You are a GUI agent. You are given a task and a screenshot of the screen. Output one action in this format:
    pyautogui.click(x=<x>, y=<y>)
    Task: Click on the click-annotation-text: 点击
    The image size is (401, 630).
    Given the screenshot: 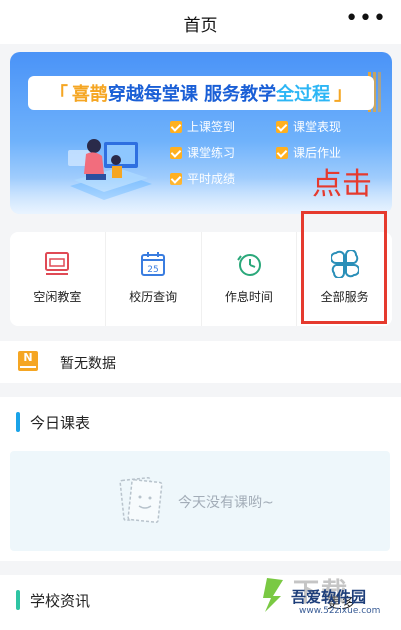 What is the action you would take?
    pyautogui.click(x=342, y=184)
    